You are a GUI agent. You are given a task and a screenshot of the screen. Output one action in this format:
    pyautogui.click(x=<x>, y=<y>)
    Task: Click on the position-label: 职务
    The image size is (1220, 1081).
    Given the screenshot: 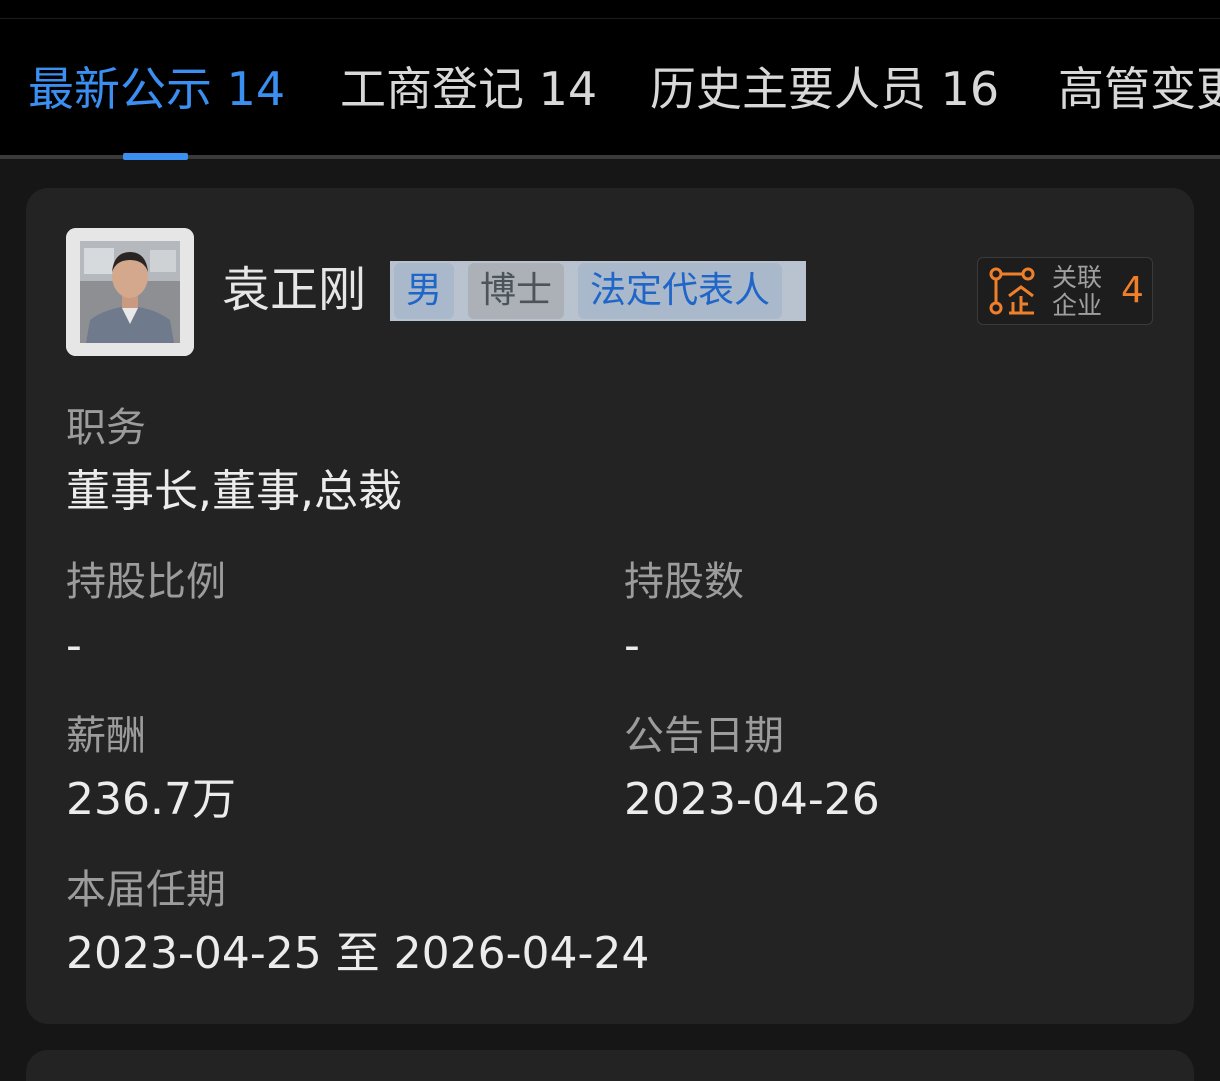 What is the action you would take?
    pyautogui.click(x=106, y=428)
    